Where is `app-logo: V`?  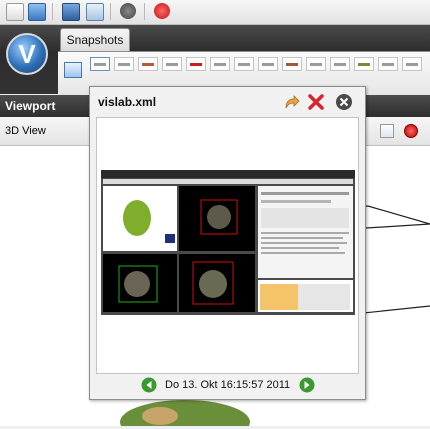 app-logo: V is located at coordinates (27, 54).